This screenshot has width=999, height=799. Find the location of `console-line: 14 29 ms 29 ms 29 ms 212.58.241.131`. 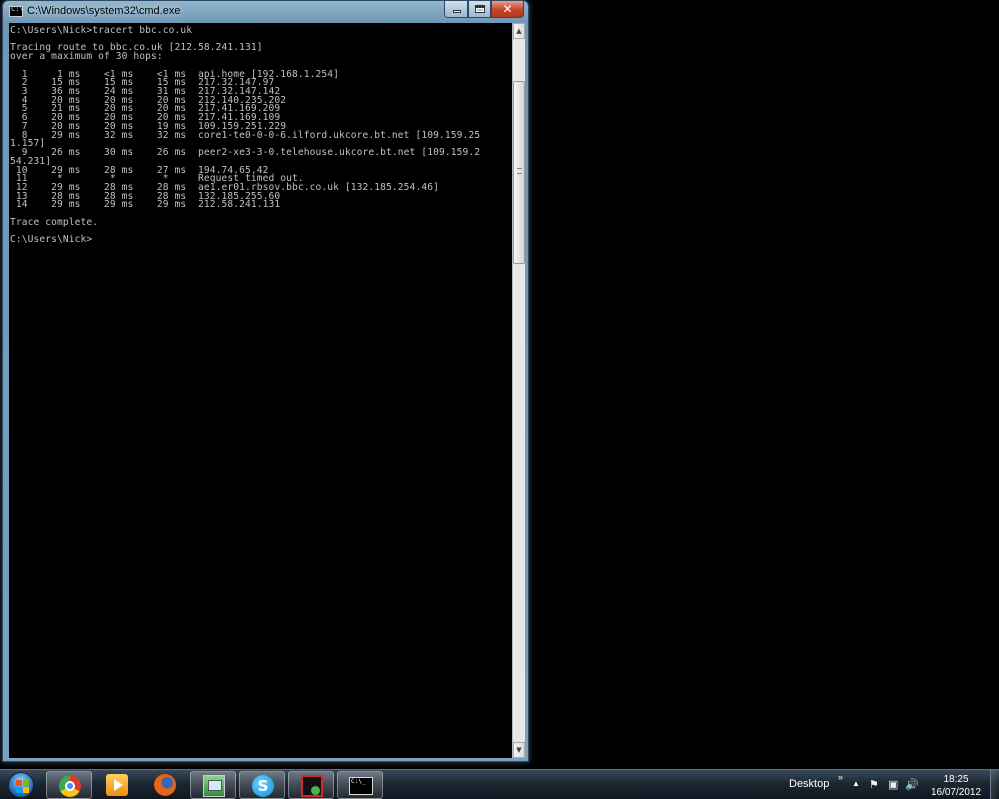

console-line: 14 29 ms 29 ms 29 ms 212.58.241.131 is located at coordinates (145, 205).